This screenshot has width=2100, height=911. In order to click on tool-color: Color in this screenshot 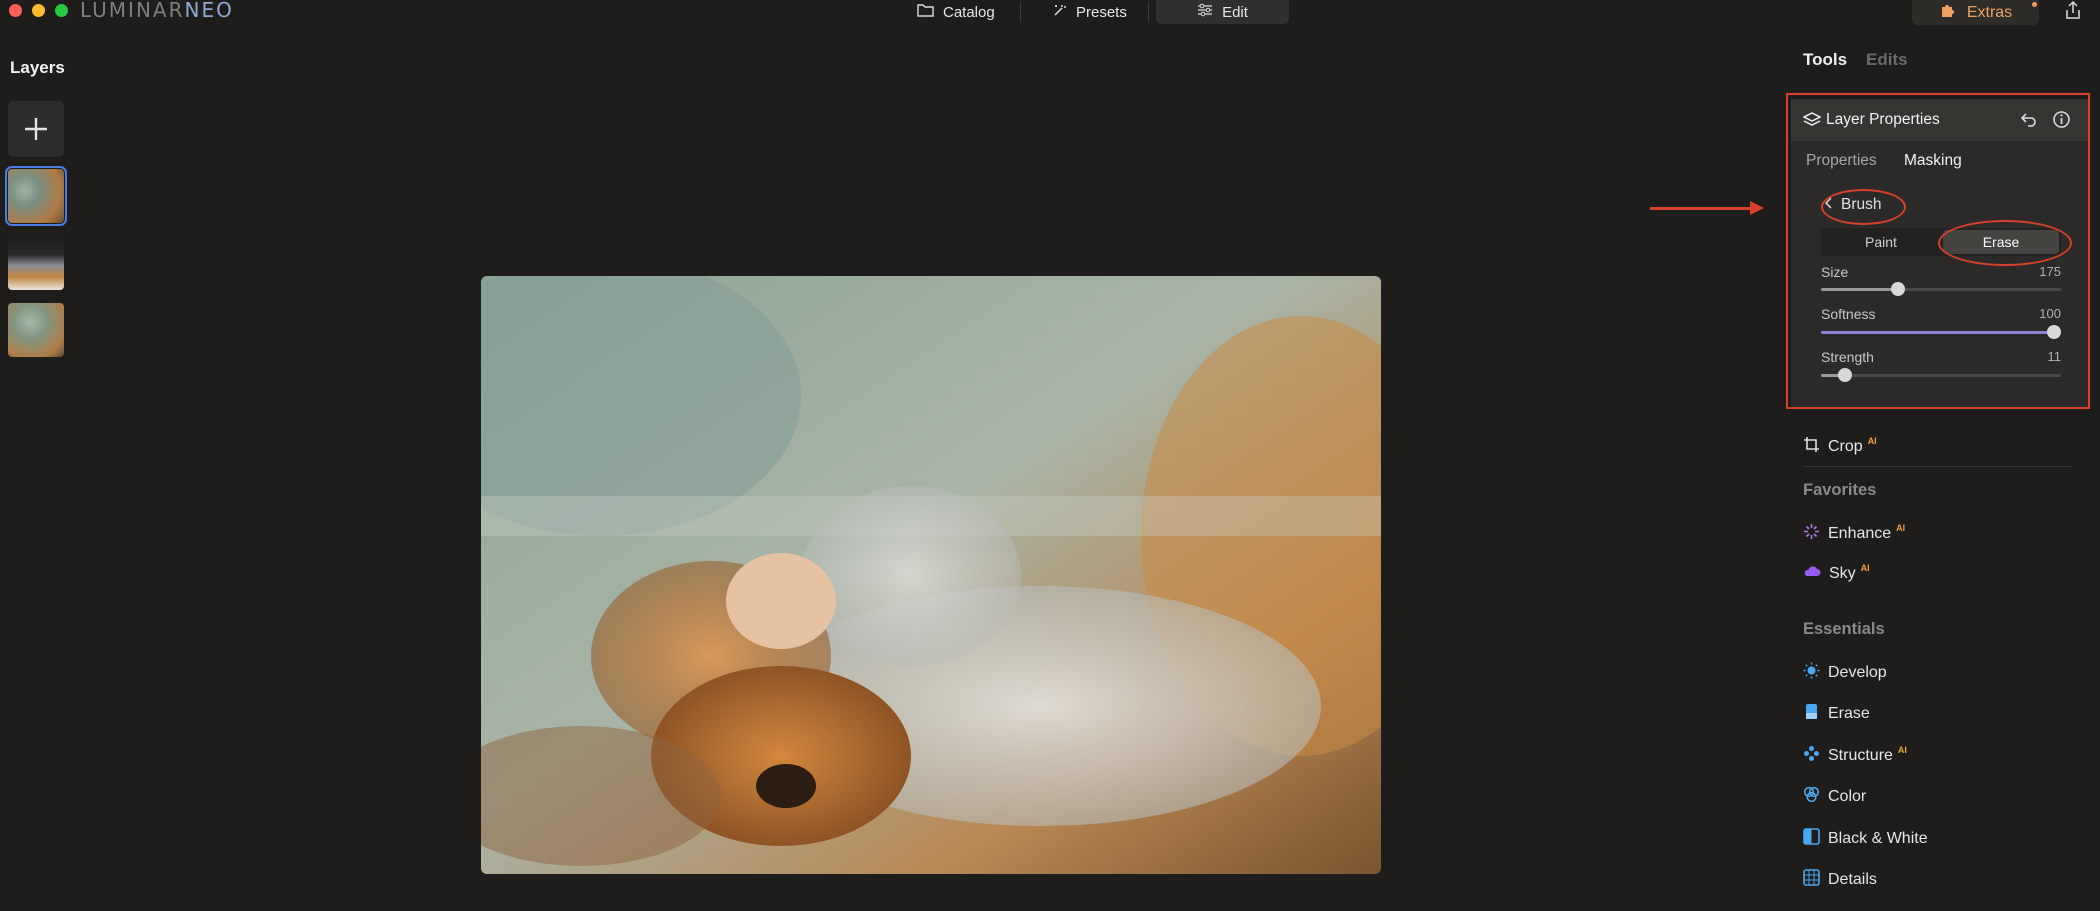, I will do `click(1834, 797)`.